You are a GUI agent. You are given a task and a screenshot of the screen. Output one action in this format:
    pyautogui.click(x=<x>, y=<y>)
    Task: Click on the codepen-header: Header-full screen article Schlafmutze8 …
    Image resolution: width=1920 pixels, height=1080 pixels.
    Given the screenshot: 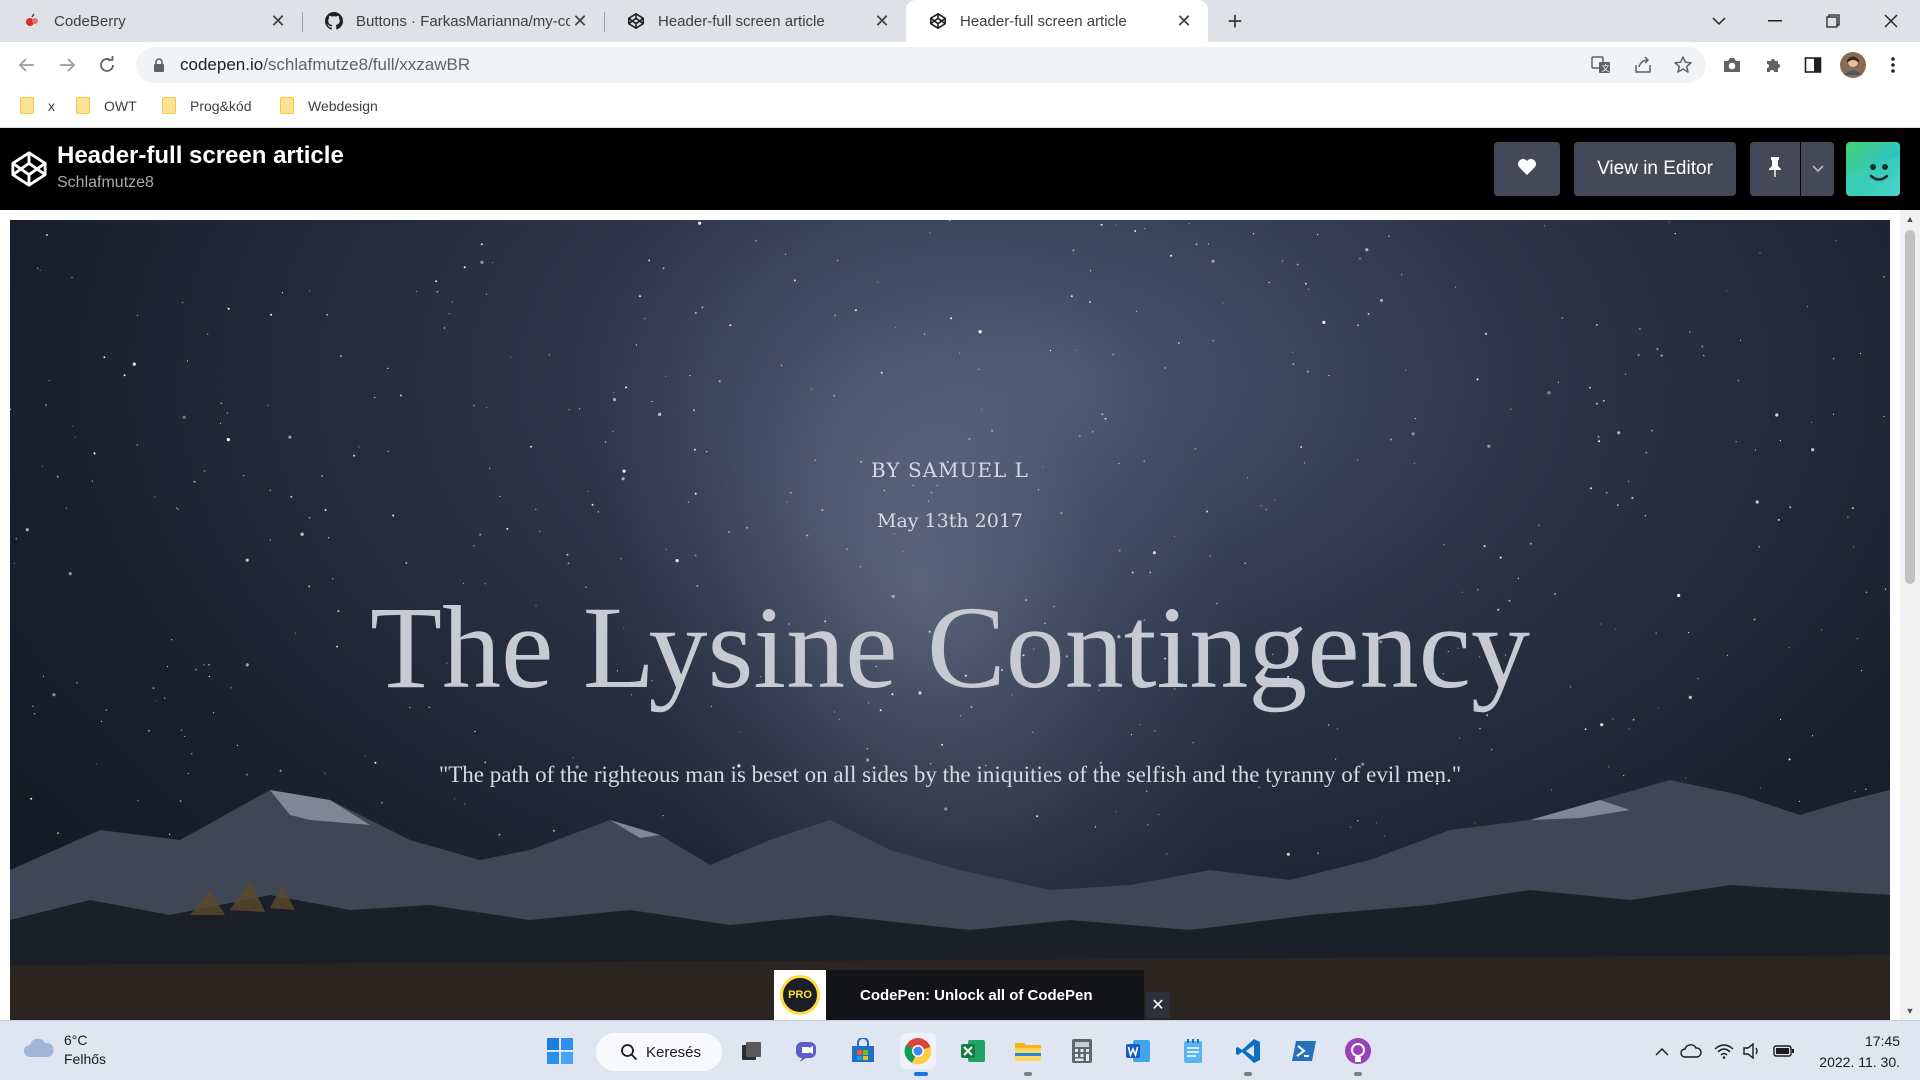 What is the action you would take?
    pyautogui.click(x=960, y=169)
    